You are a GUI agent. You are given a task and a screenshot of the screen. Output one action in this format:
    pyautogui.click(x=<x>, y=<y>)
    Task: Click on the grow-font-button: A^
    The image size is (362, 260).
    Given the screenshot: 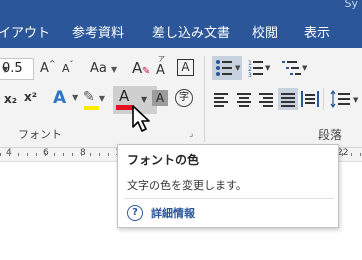 What is the action you would take?
    pyautogui.click(x=48, y=67)
    